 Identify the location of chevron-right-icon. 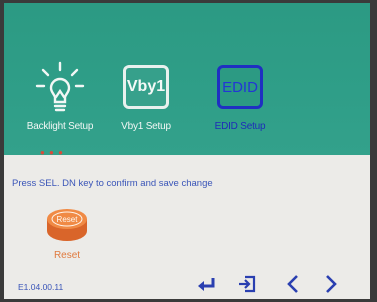
(331, 284).